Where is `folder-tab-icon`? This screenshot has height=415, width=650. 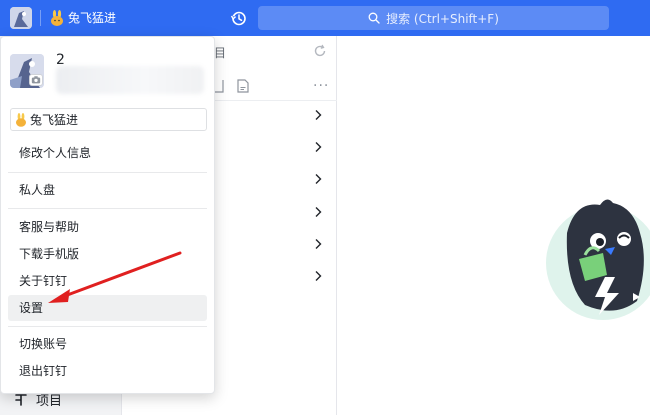
folder-tab-icon is located at coordinates (219, 86).